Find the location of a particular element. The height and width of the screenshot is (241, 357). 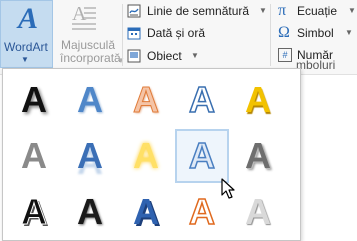

signature-line-icon is located at coordinates (134, 11).